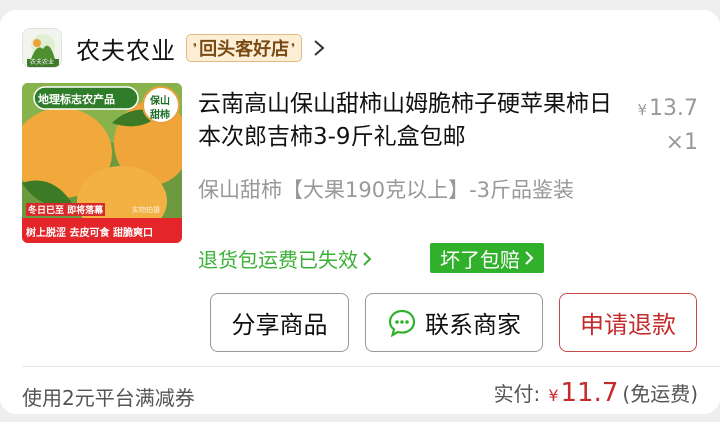 Image resolution: width=720 pixels, height=422 pixels. I want to click on paid-symbol: ¥, so click(553, 395).